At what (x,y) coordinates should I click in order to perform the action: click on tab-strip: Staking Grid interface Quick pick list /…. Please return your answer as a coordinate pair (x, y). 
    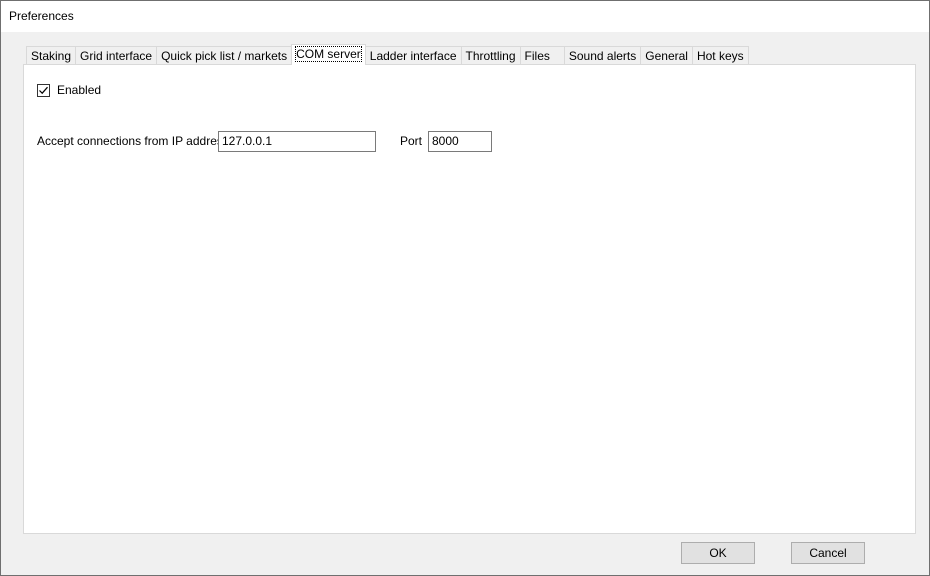
    Looking at the image, I should click on (387, 54).